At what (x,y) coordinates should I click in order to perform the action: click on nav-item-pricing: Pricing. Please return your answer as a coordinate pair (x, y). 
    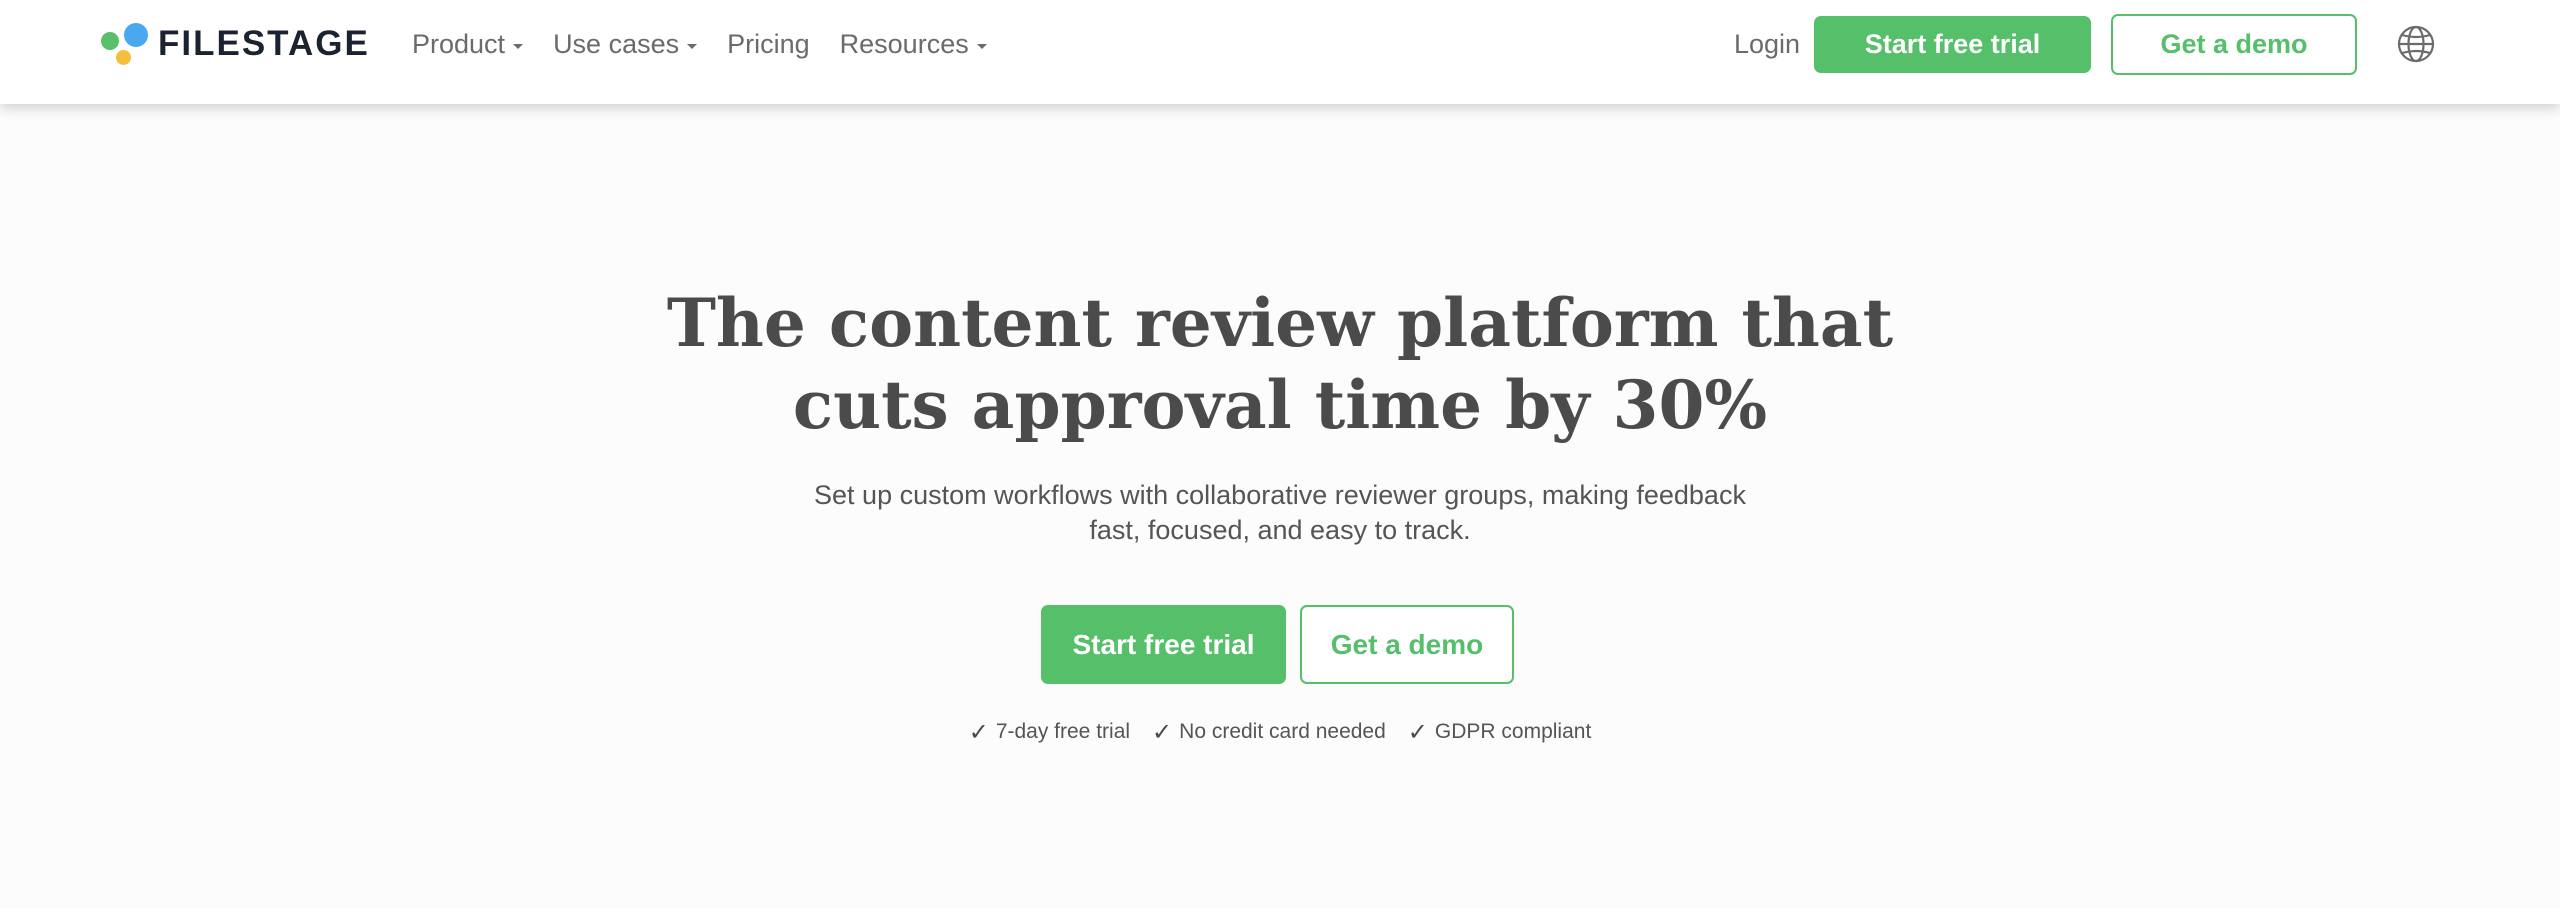
    Looking at the image, I should click on (768, 44).